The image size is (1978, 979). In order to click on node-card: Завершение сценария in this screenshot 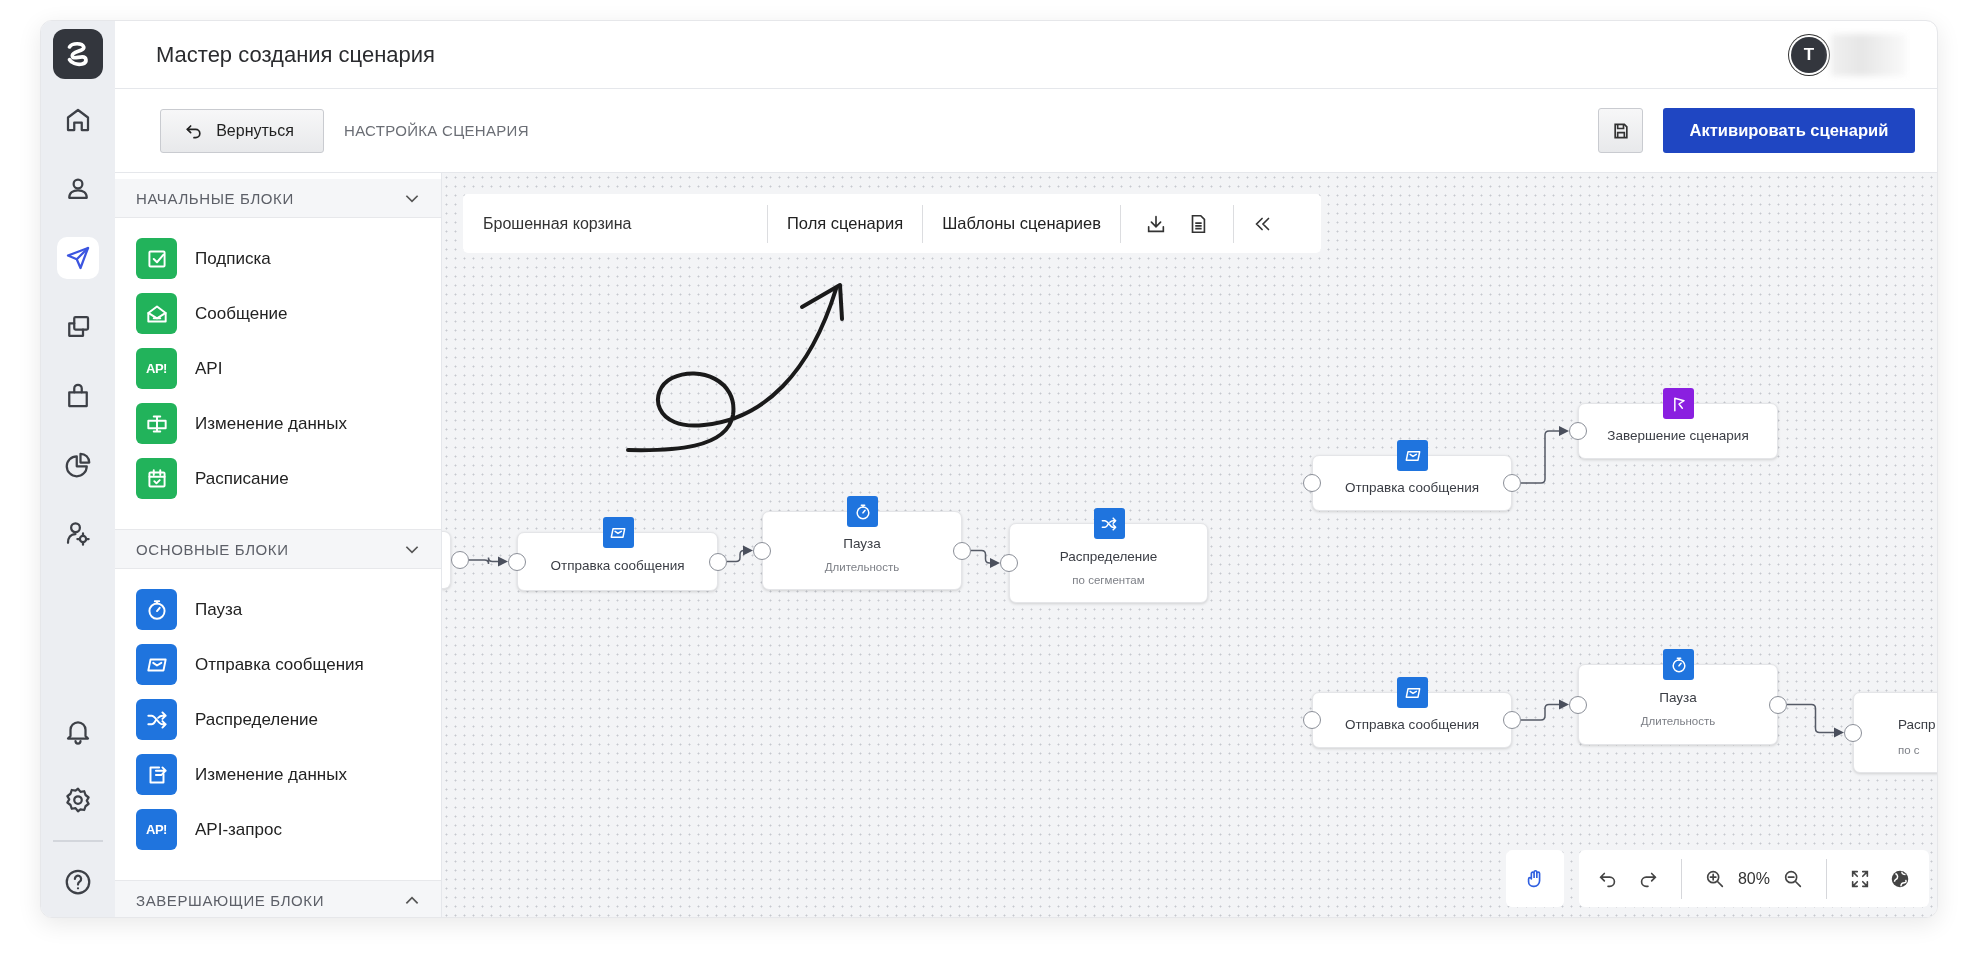, I will do `click(1678, 431)`.